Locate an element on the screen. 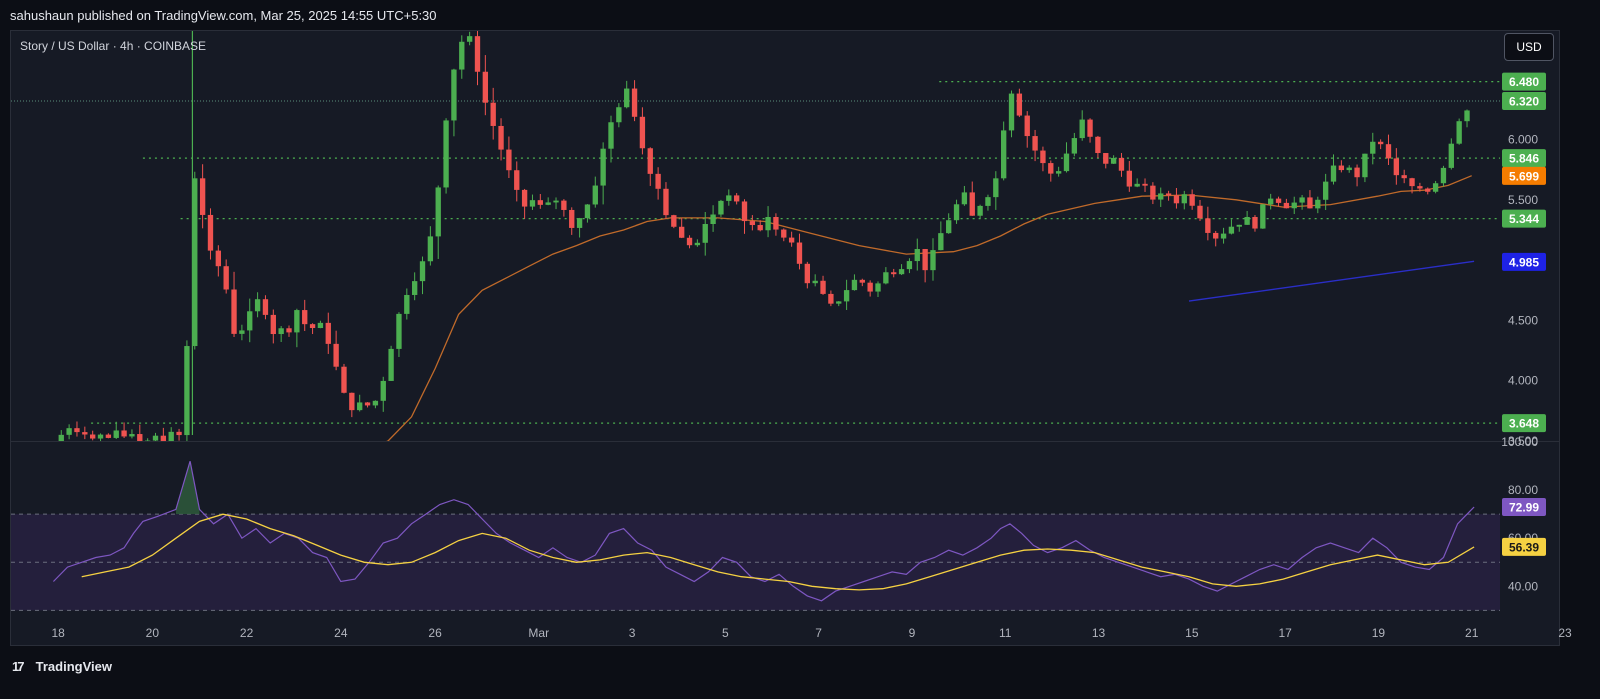 The image size is (1600, 699). time-axis-tick: 24 is located at coordinates (341, 633).